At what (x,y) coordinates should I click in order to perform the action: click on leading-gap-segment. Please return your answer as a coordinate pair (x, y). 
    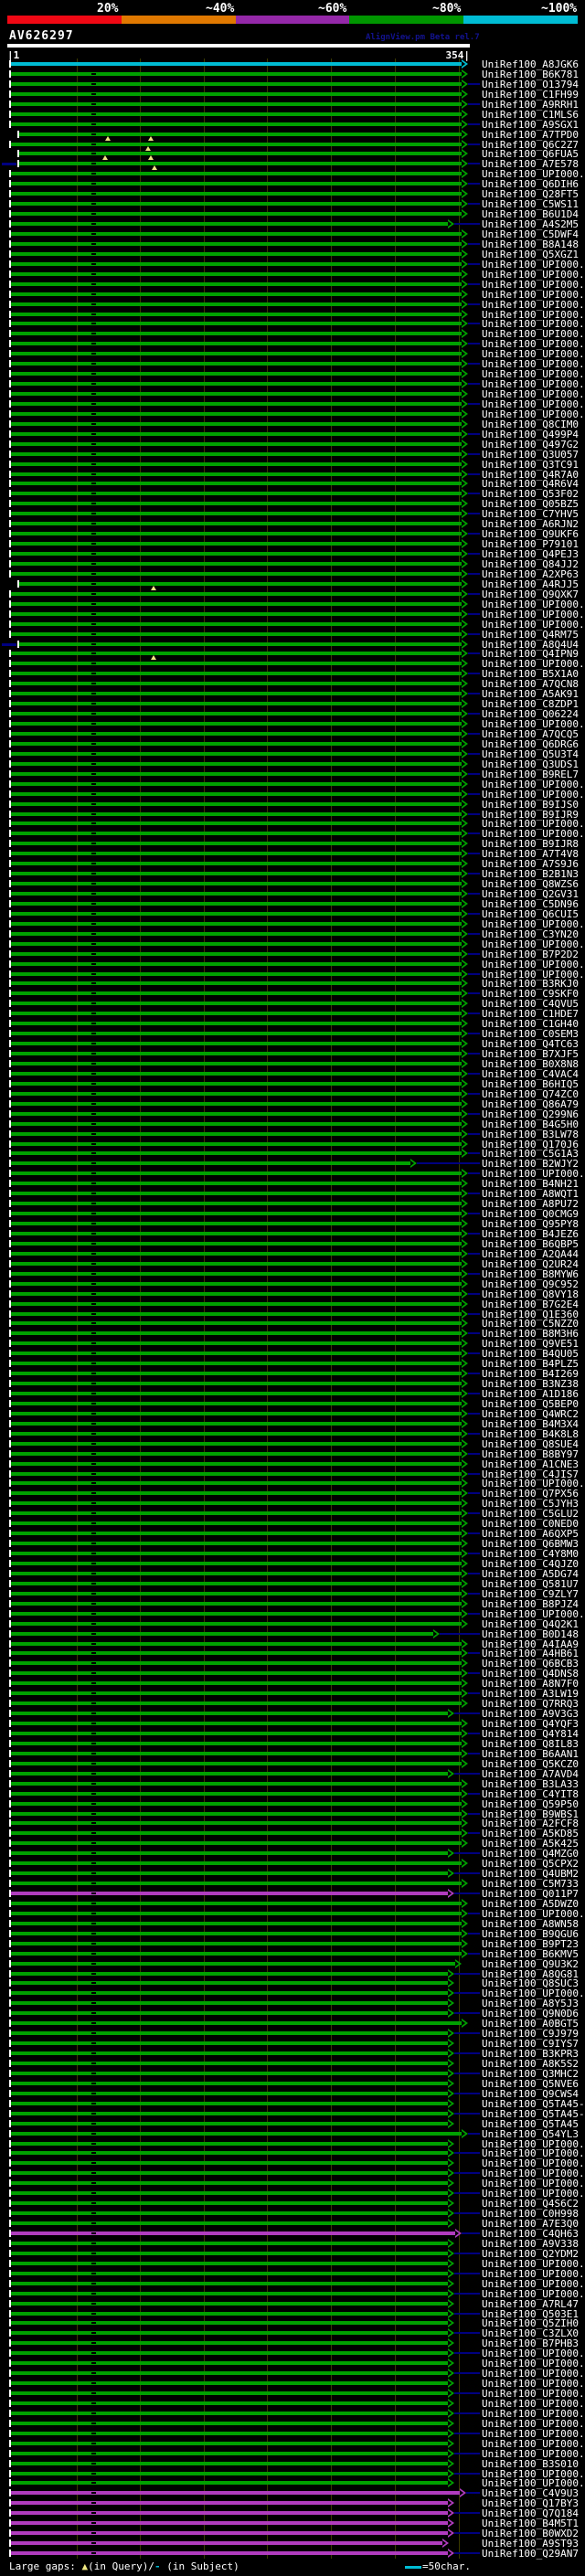
    Looking at the image, I should click on (9, 164).